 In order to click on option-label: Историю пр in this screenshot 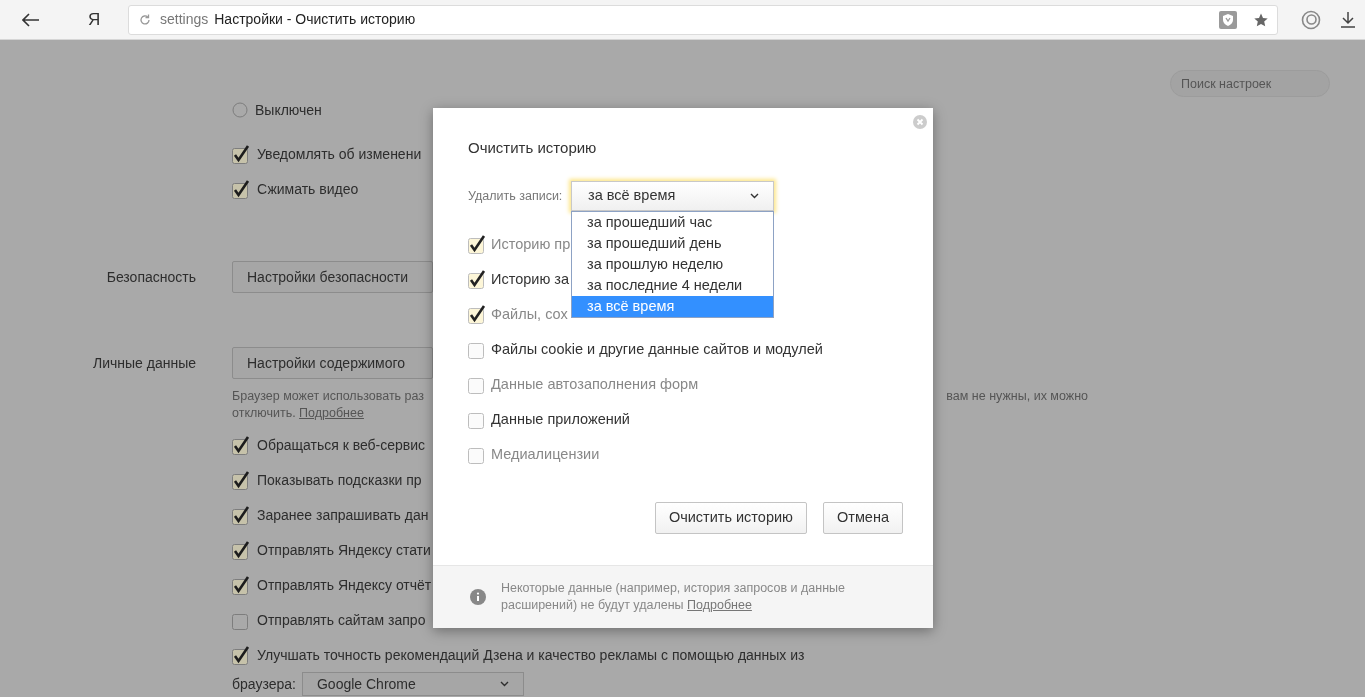, I will do `click(531, 244)`.